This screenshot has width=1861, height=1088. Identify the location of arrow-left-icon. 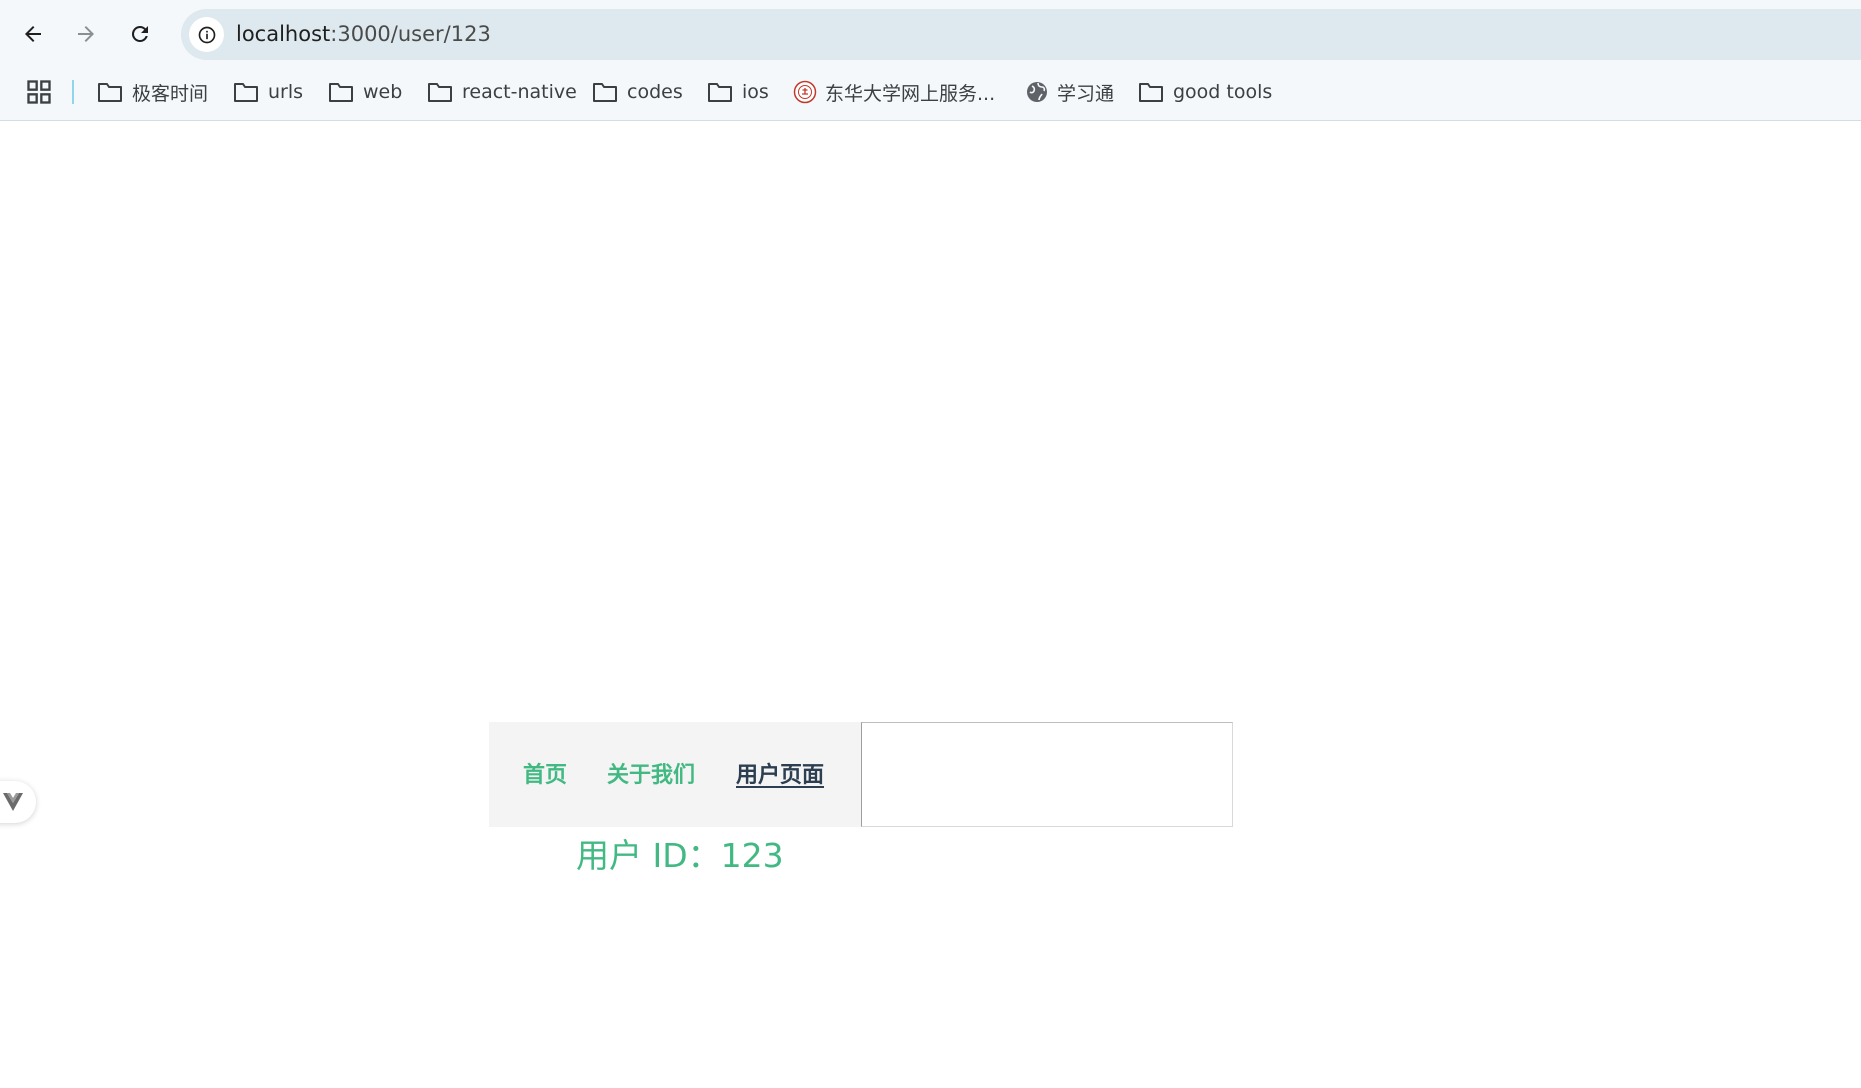
(33, 34).